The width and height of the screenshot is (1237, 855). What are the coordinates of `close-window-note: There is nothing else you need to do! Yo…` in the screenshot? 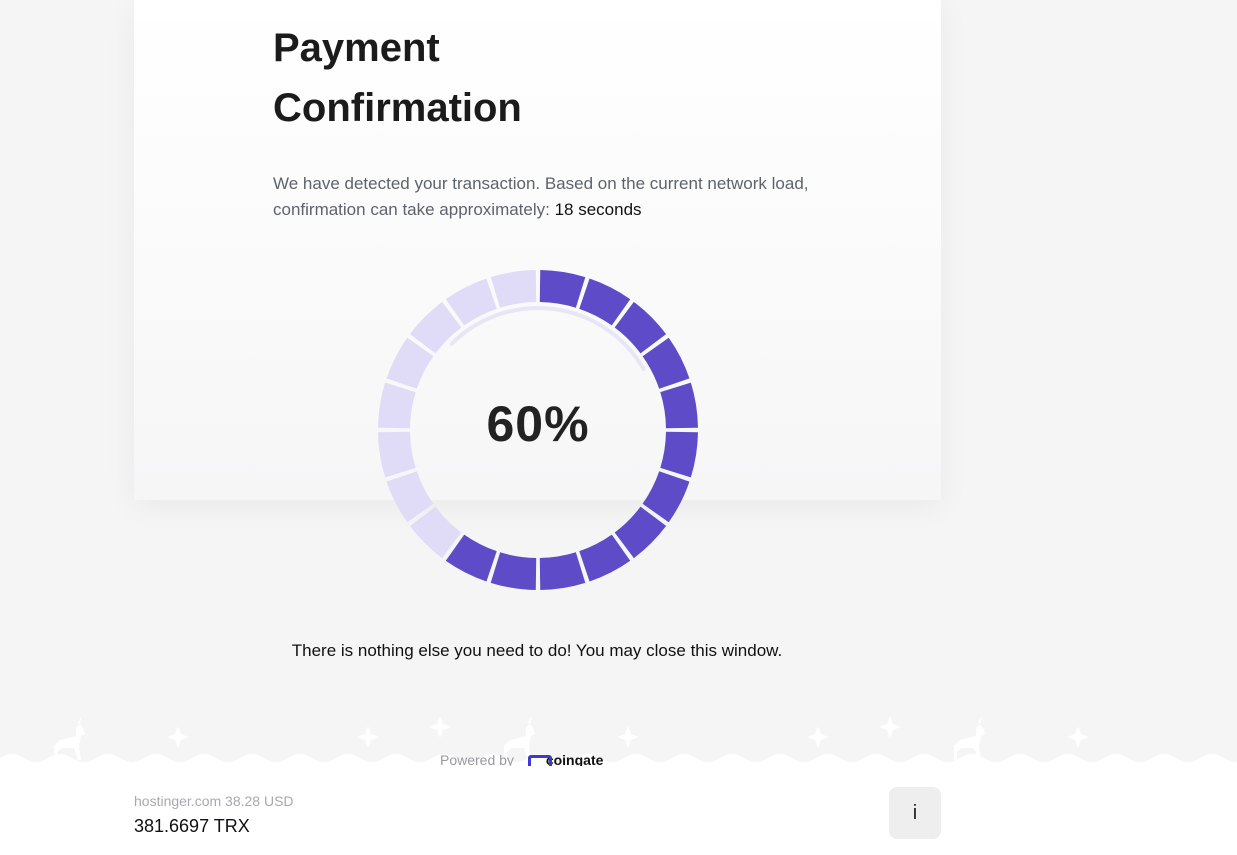 It's located at (537, 650).